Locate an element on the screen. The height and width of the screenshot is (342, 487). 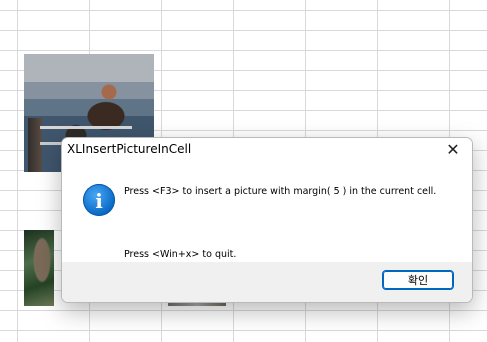
dialog-title: XLInsertPictureInCell is located at coordinates (129, 149).